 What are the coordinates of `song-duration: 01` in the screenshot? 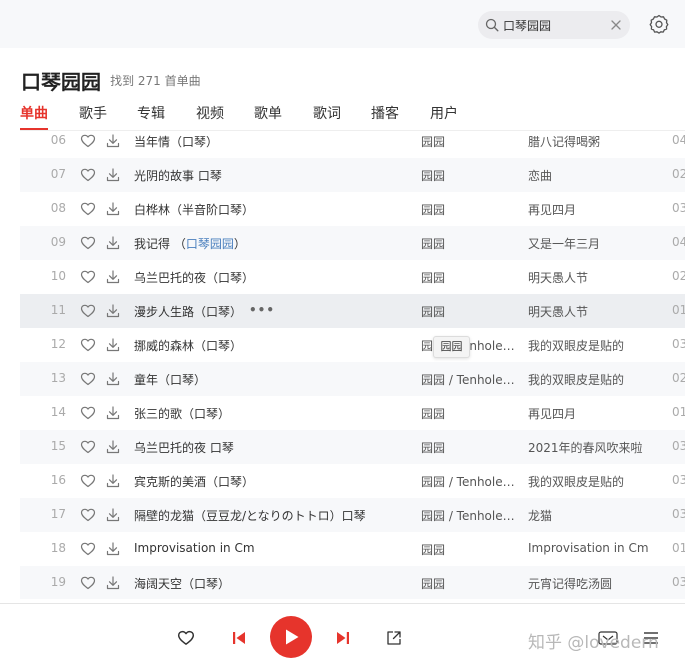 It's located at (678, 412).